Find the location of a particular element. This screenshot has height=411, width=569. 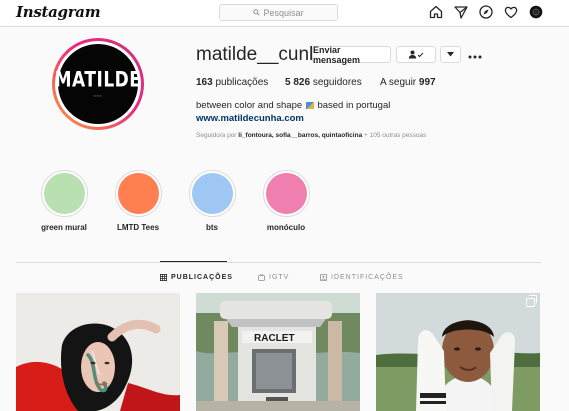

post-thumbnail-portrait is located at coordinates (98, 352).